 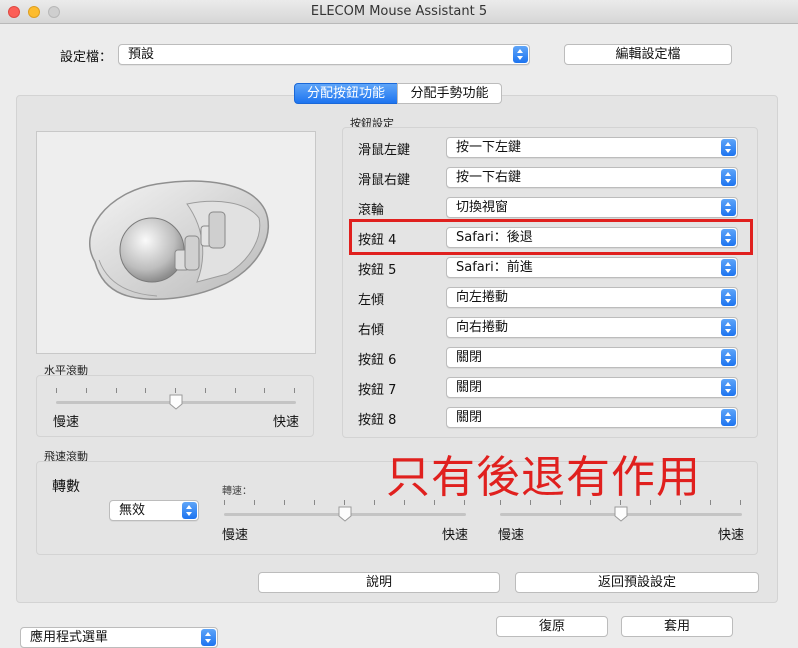 What do you see at coordinates (592, 207) in the screenshot?
I see `button-setting-select: 切換視窗` at bounding box center [592, 207].